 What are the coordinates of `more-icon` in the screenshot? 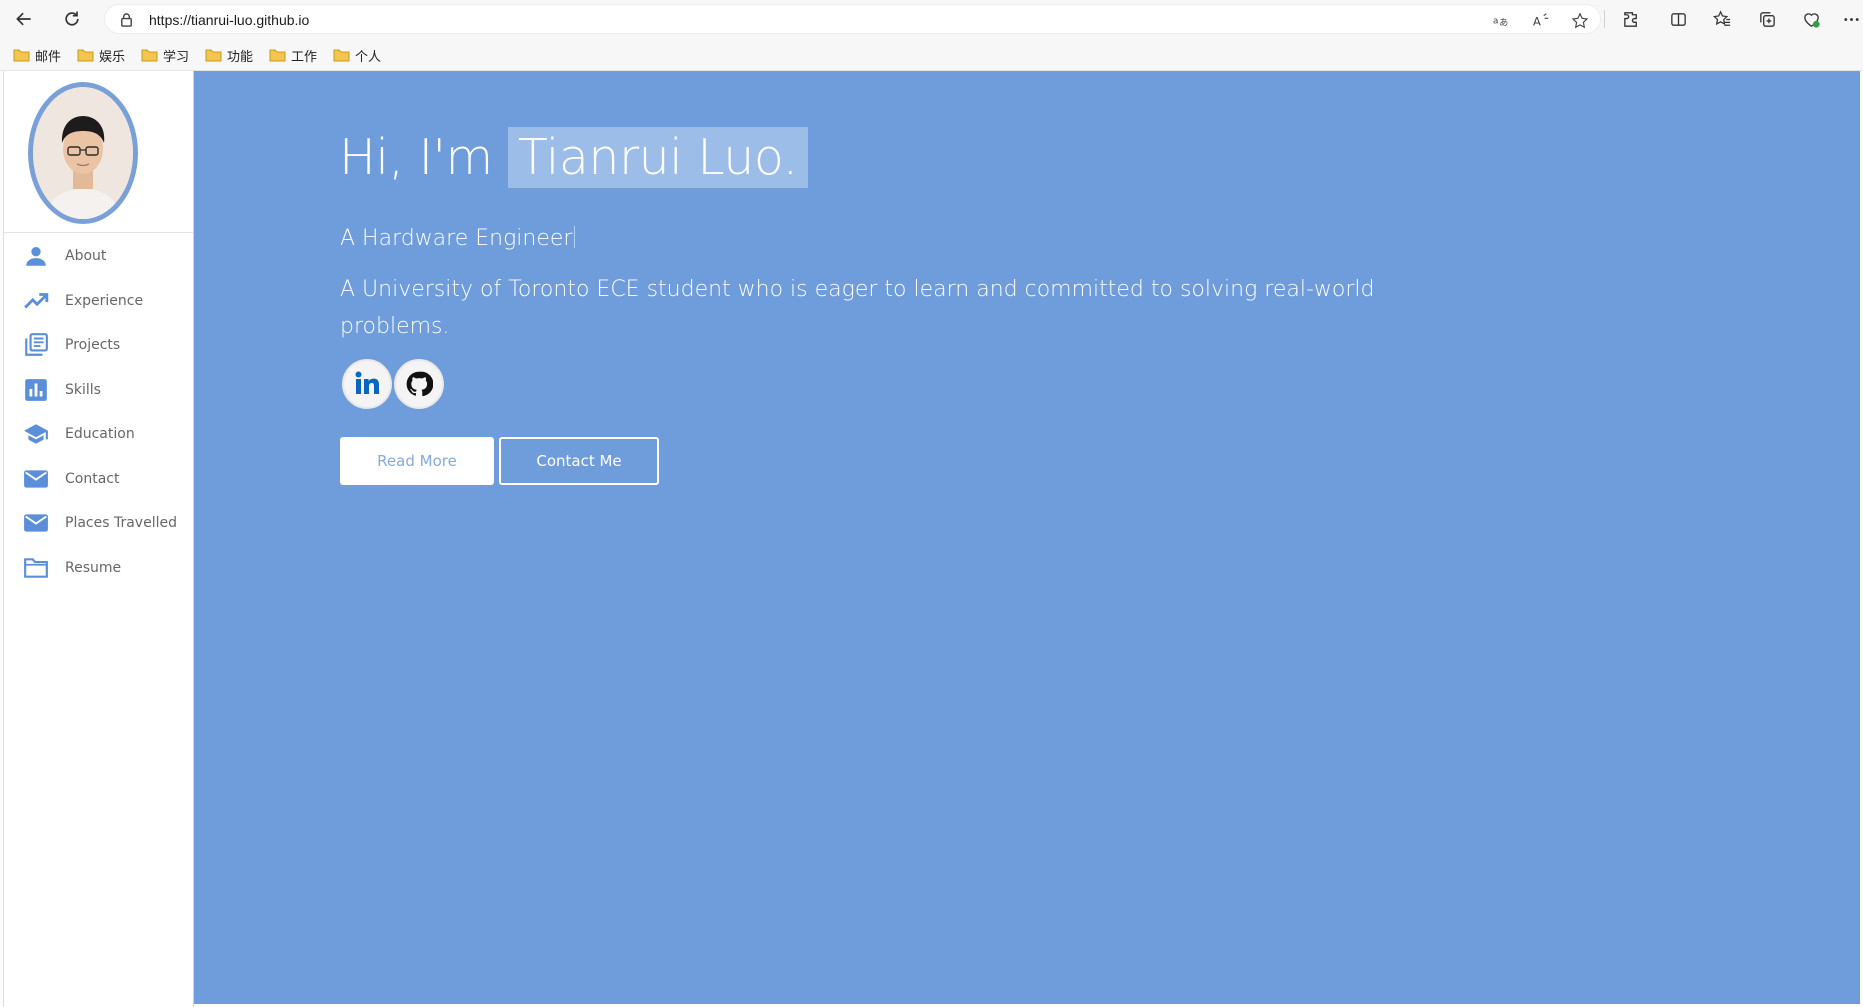 It's located at (1851, 19).